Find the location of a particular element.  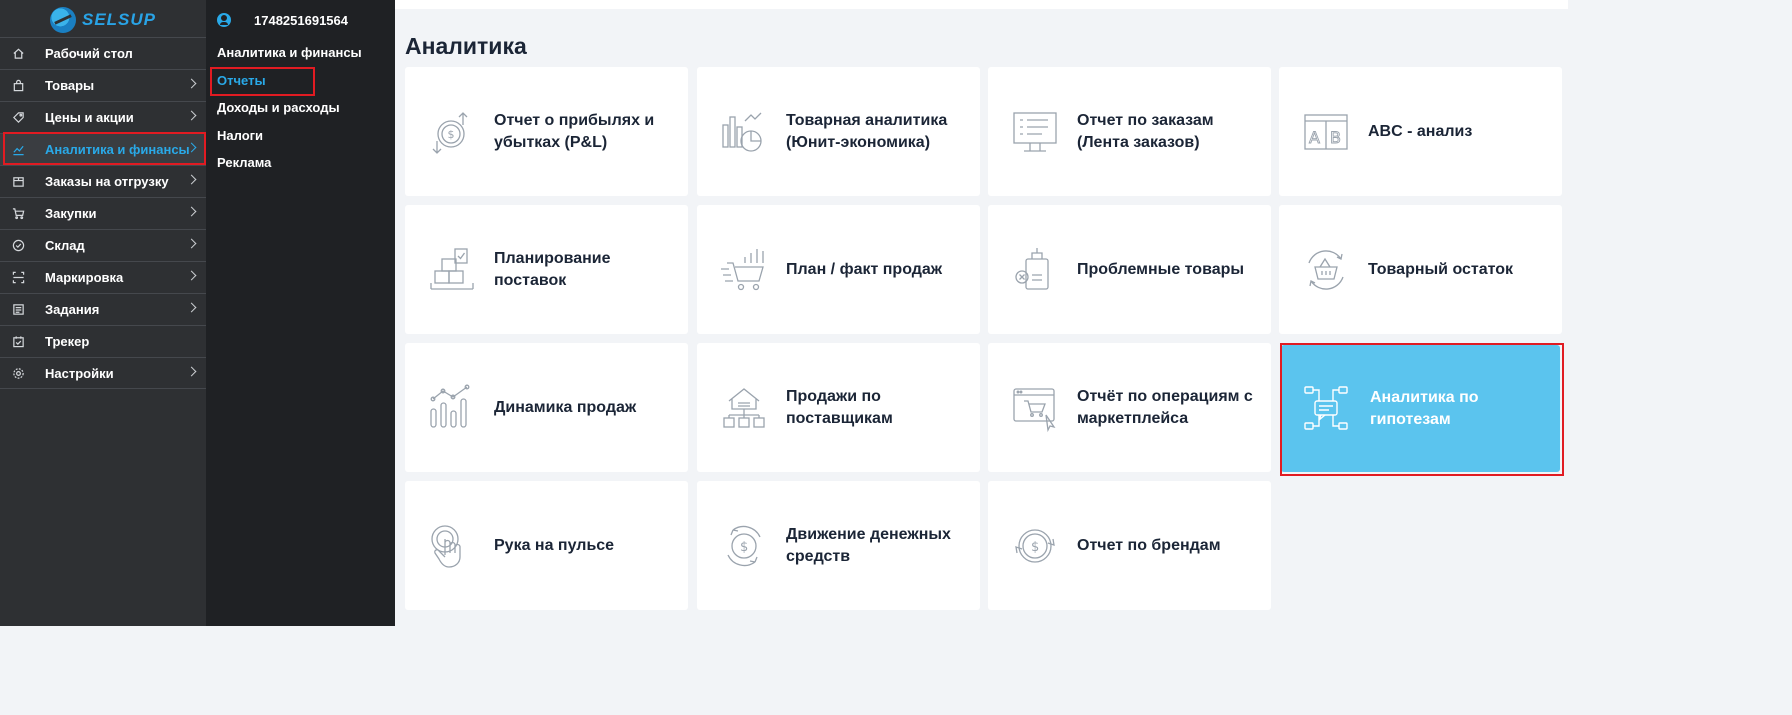

sales-dynamics-icon is located at coordinates (452, 408).